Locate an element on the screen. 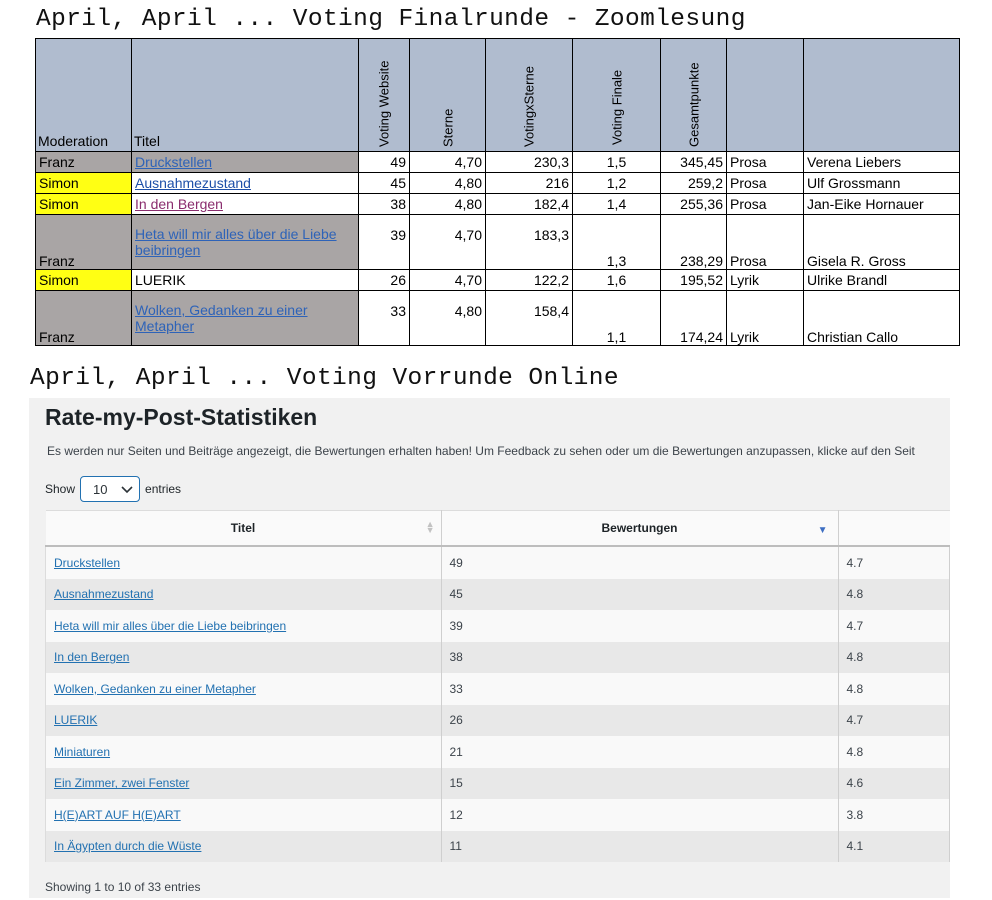 The image size is (992, 900). votes-cell: 26 is located at coordinates (384, 280).